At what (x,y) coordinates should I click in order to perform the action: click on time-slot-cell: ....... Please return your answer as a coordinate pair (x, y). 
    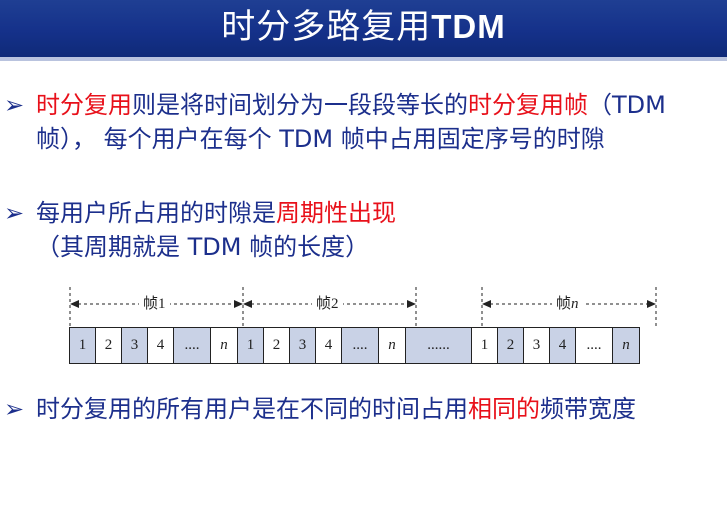
    Looking at the image, I should click on (438, 345).